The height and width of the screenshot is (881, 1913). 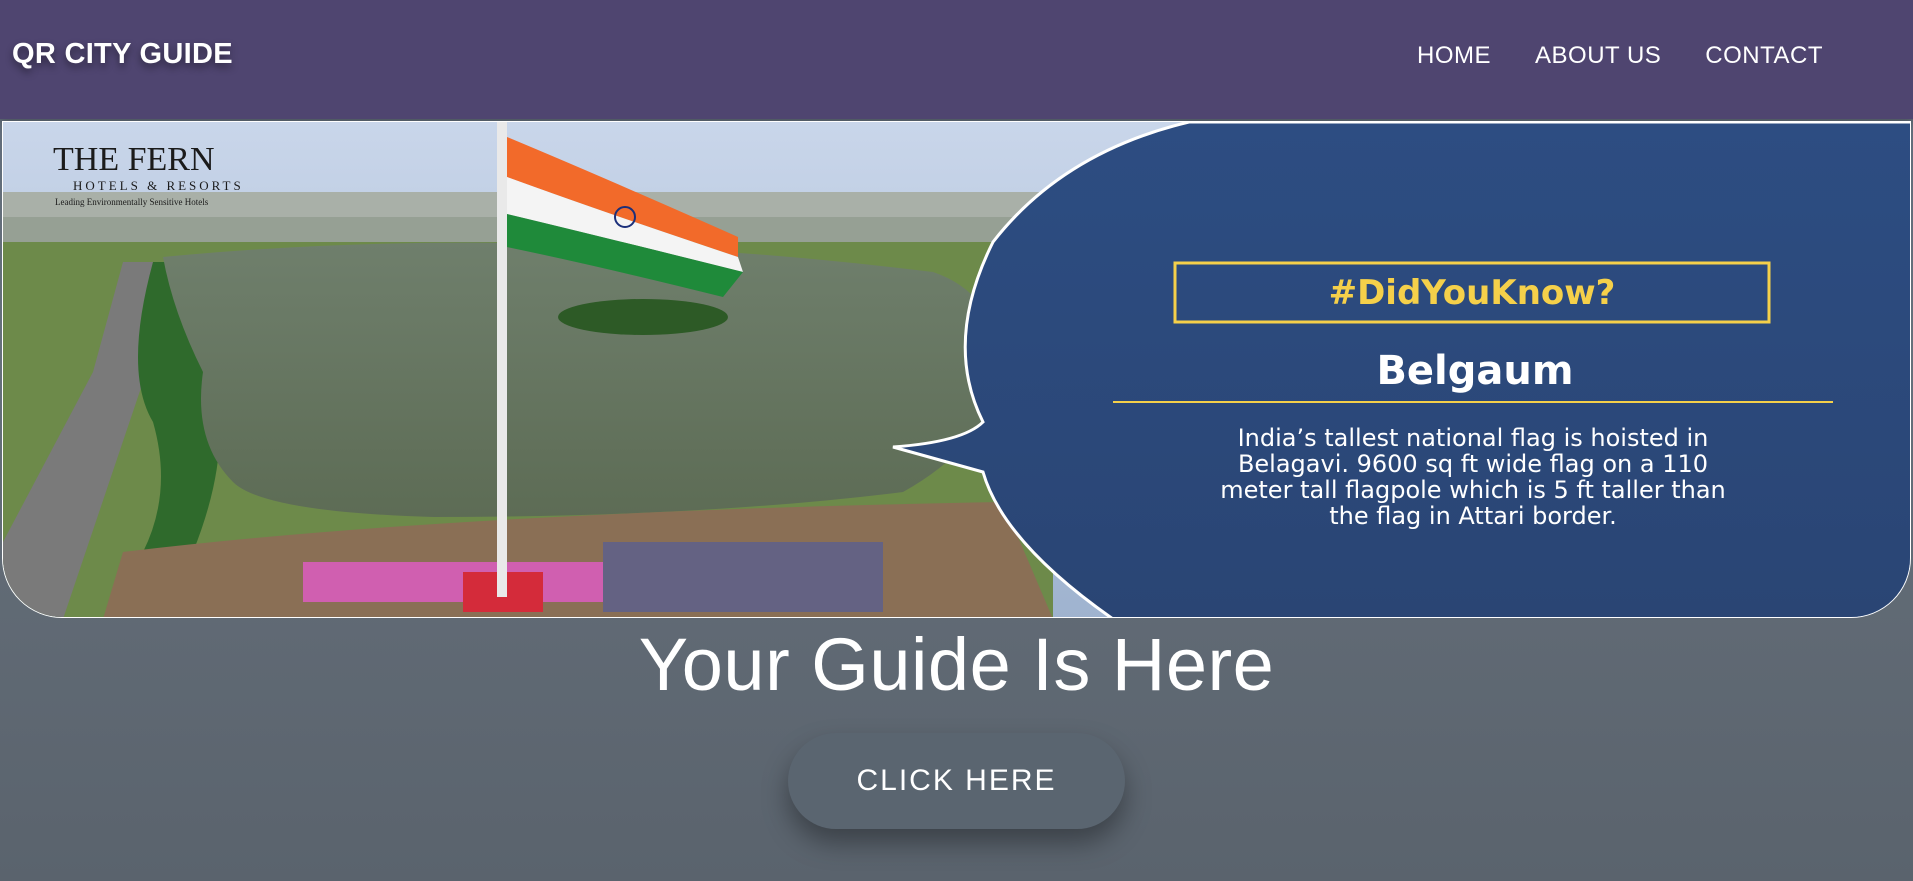 I want to click on fact-line-4: the flag in Attari border., so click(x=1473, y=516).